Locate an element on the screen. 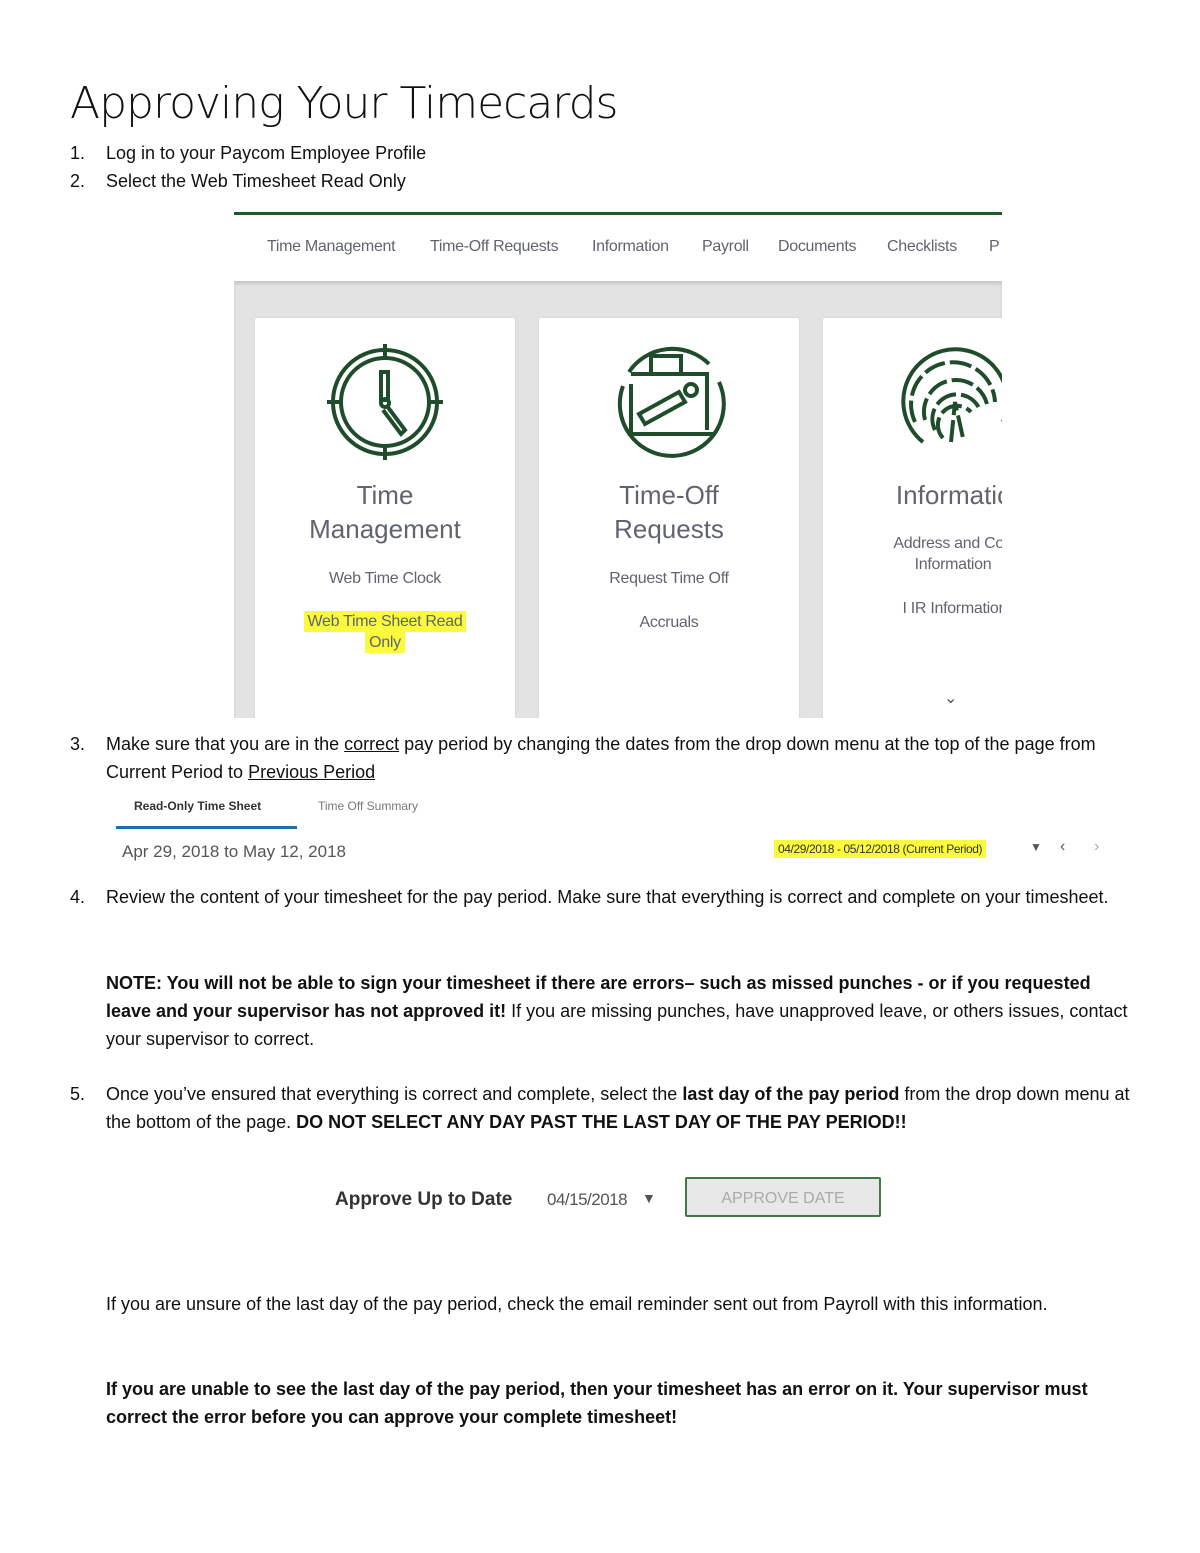 This screenshot has width=1200, height=1553. underlined-text: Previous Period is located at coordinates (312, 772).